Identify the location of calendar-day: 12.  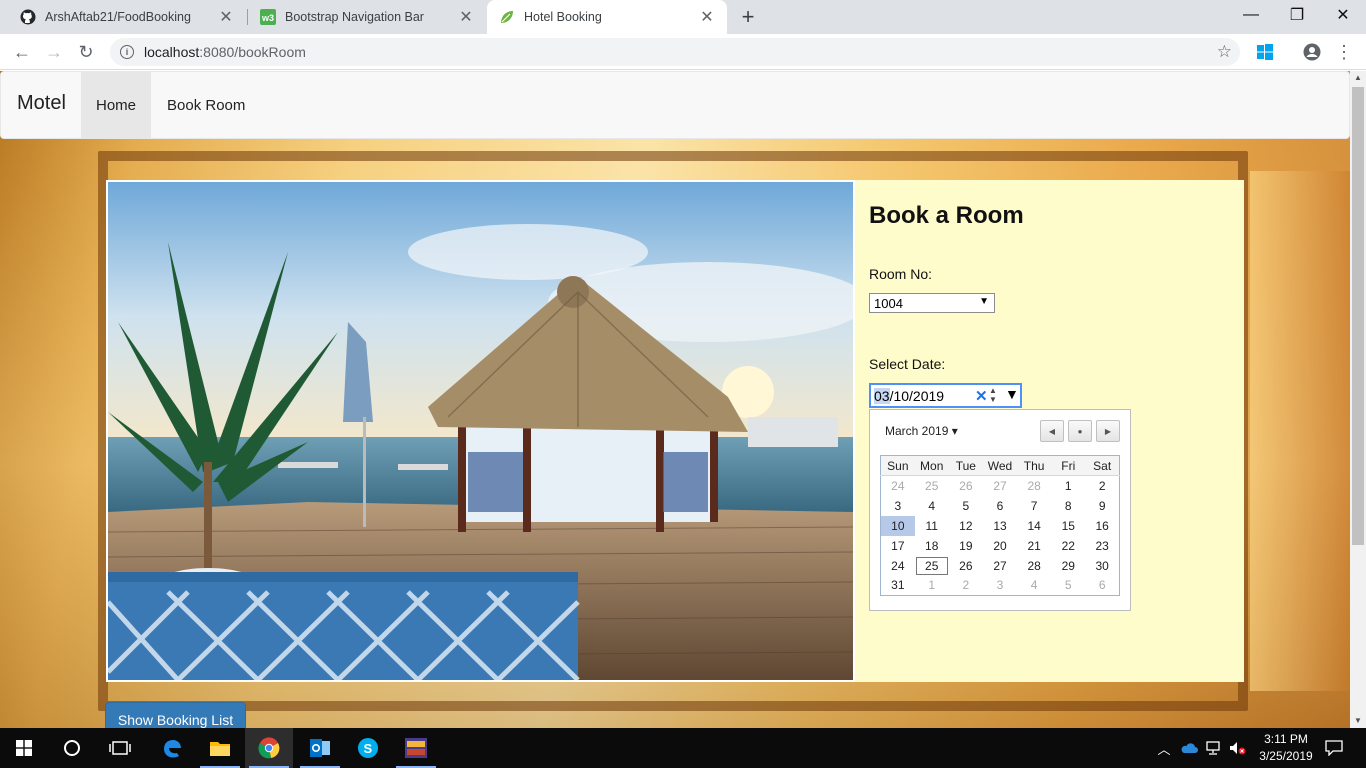
(966, 526).